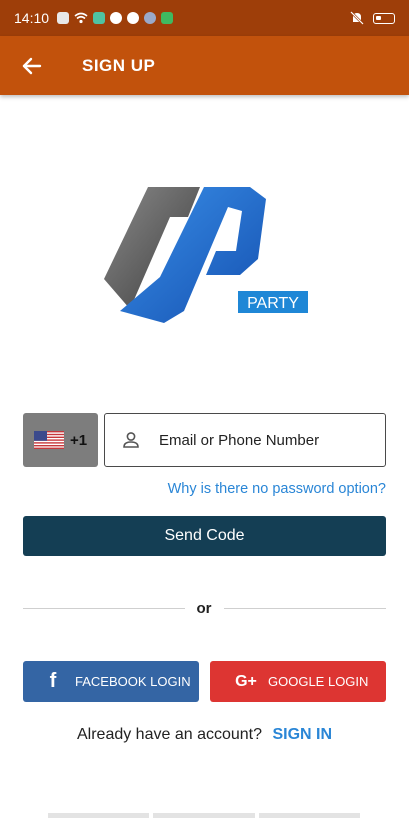 The height and width of the screenshot is (818, 409). I want to click on arrow-left-icon, so click(32, 65).